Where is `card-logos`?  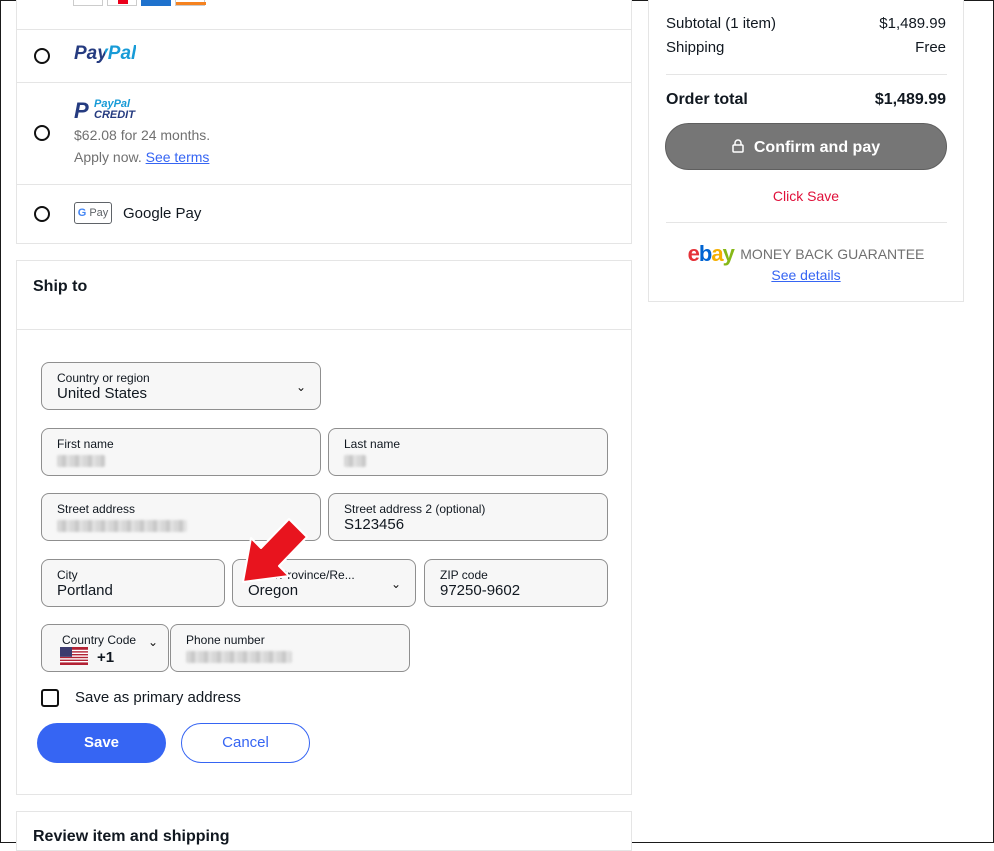 card-logos is located at coordinates (143, 3).